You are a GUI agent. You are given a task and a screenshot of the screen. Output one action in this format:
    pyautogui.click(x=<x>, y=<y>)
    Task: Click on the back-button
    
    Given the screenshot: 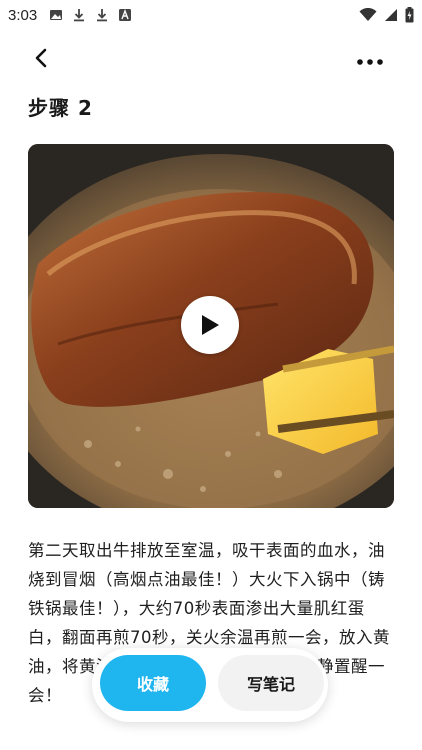 What is the action you would take?
    pyautogui.click(x=42, y=58)
    